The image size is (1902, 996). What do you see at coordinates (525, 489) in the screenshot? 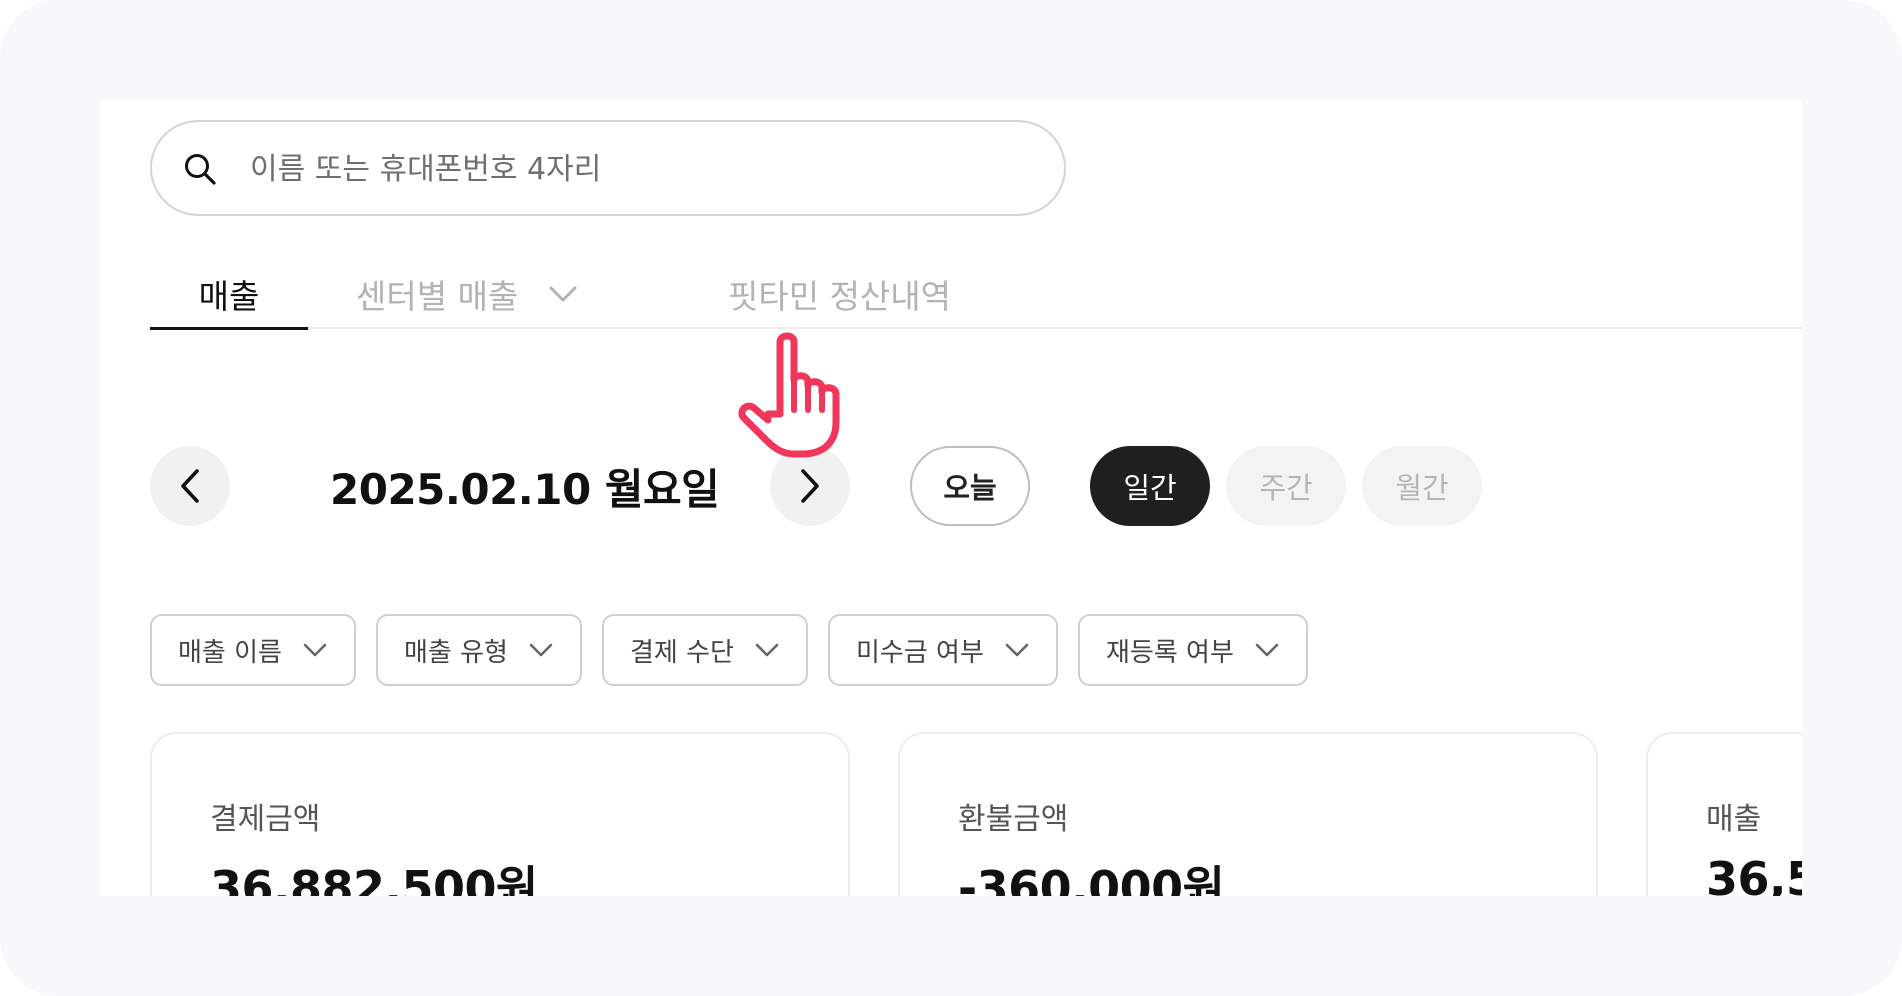
I see `current-date: 2025.02.10 월요일` at bounding box center [525, 489].